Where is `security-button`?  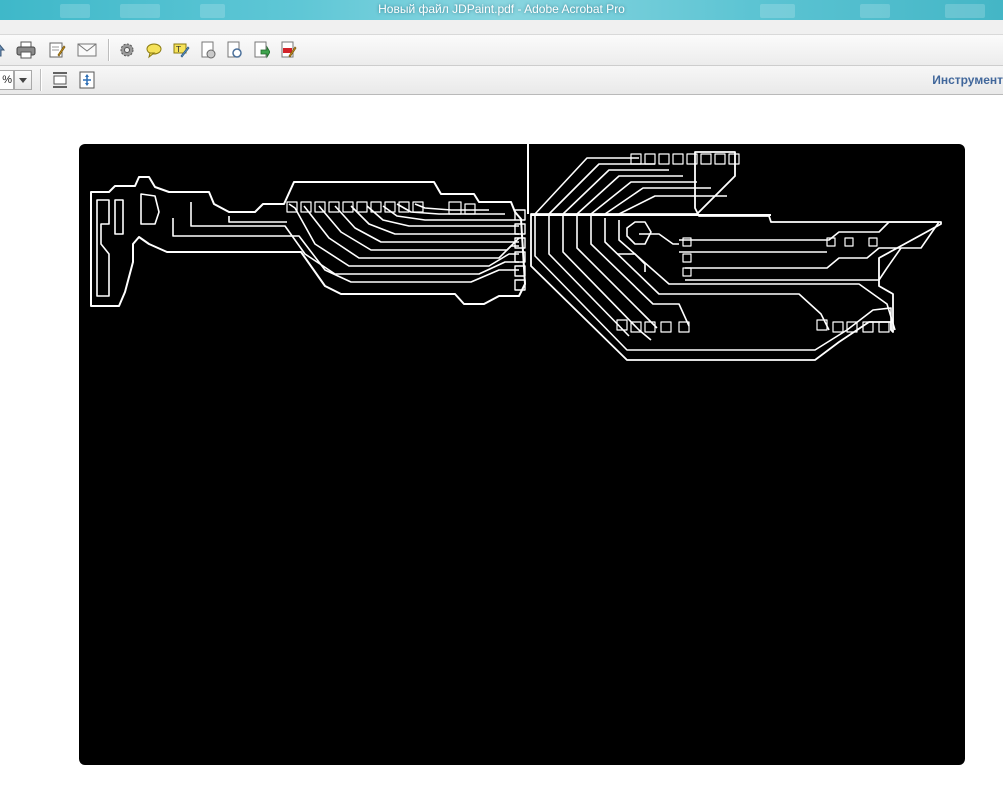
security-button is located at coordinates (234, 50).